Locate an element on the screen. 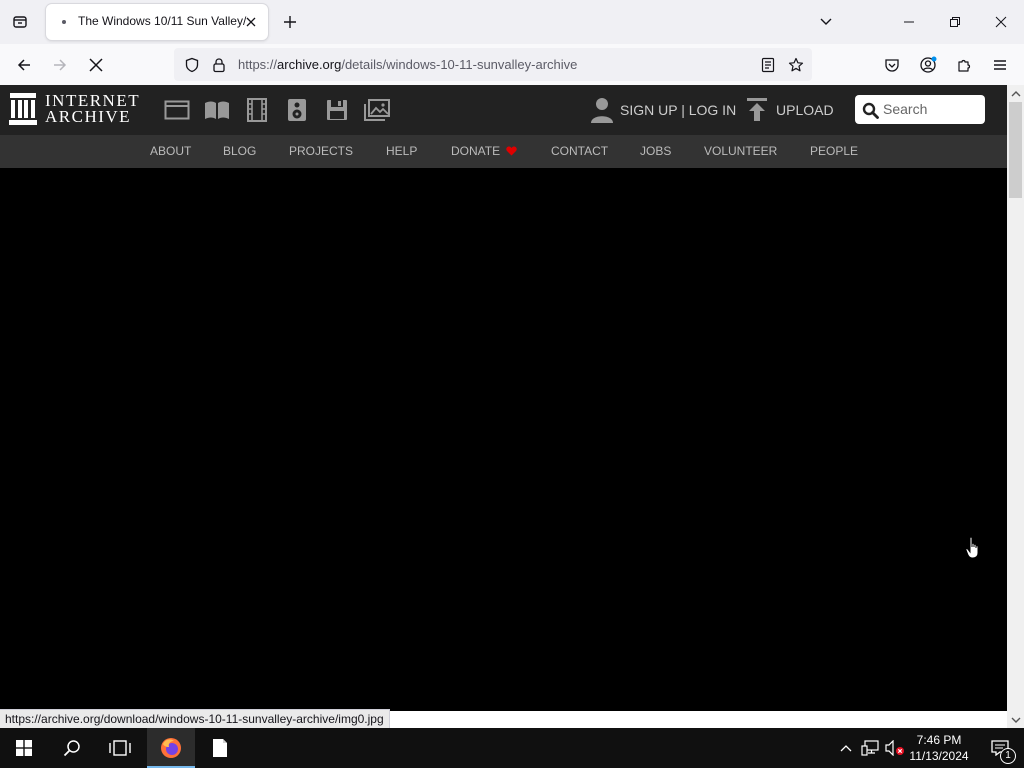  windows-taskbar: 7:46 PM 11/13/2024 1 is located at coordinates (512, 748).